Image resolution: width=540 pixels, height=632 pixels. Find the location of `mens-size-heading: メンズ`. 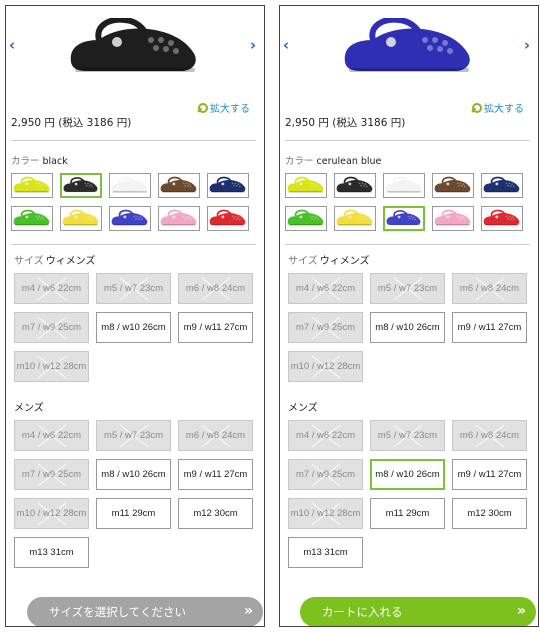

mens-size-heading: メンズ is located at coordinates (303, 406).